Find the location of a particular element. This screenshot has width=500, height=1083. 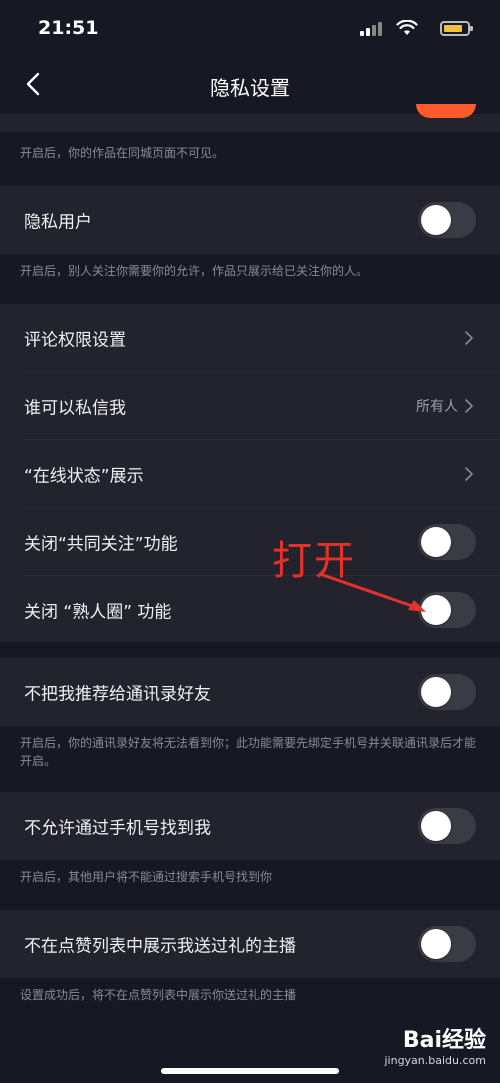

mutual-follow-label: 关闭“共同关注”功能 is located at coordinates (101, 544).